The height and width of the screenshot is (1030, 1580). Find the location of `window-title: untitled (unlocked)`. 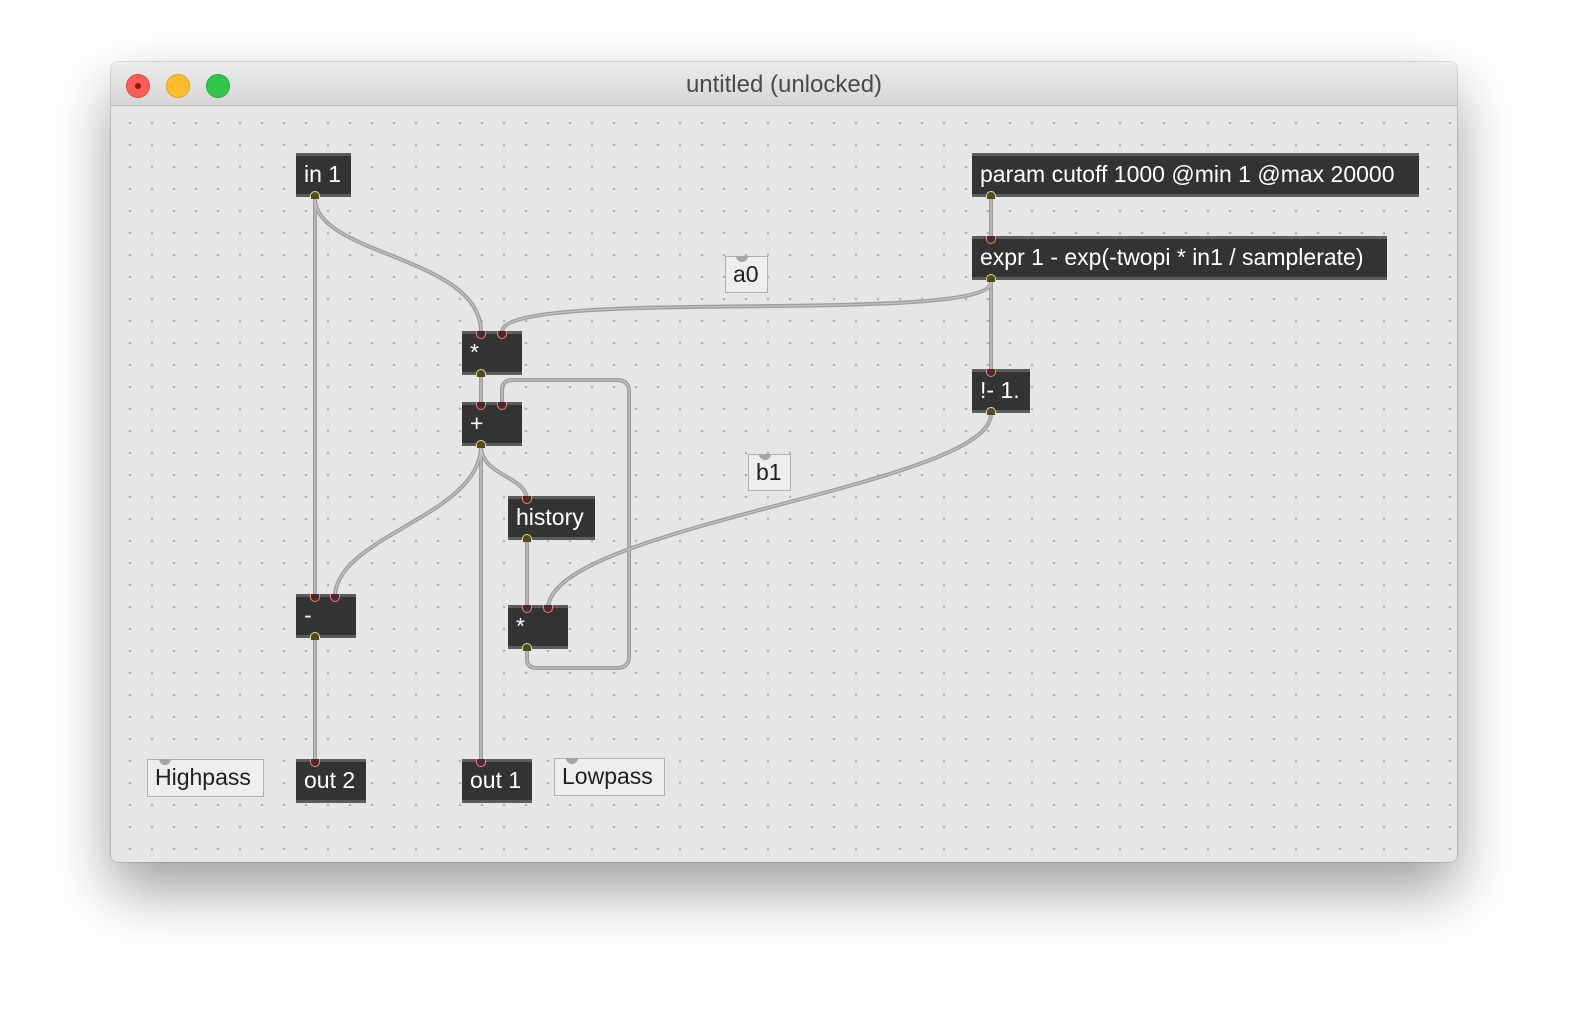

window-title: untitled (unlocked) is located at coordinates (784, 84).